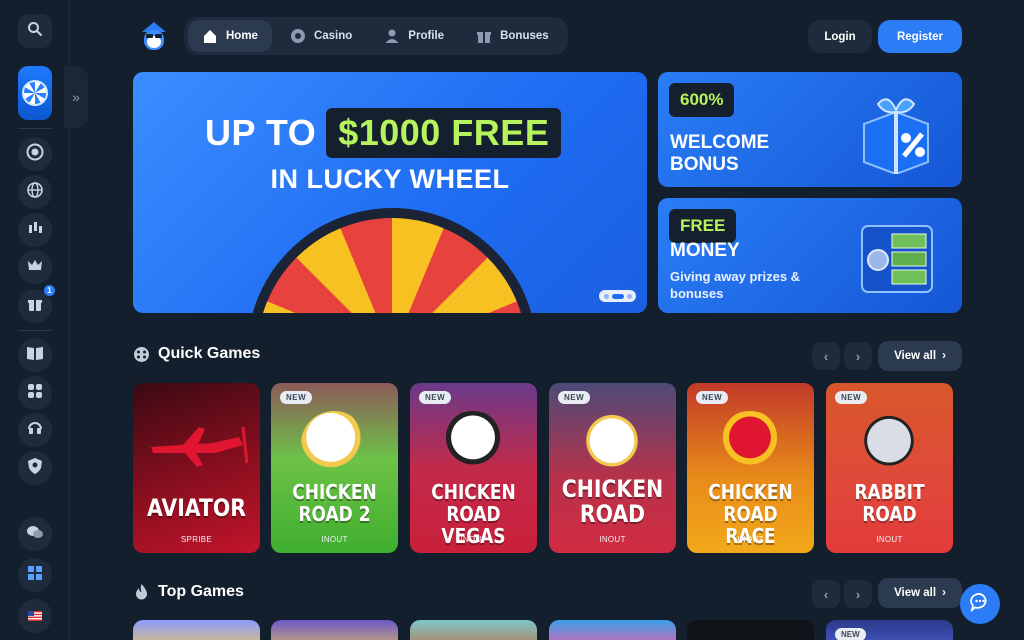 This screenshot has height=640, width=1024. I want to click on lucky-wheel-button, so click(35, 93).